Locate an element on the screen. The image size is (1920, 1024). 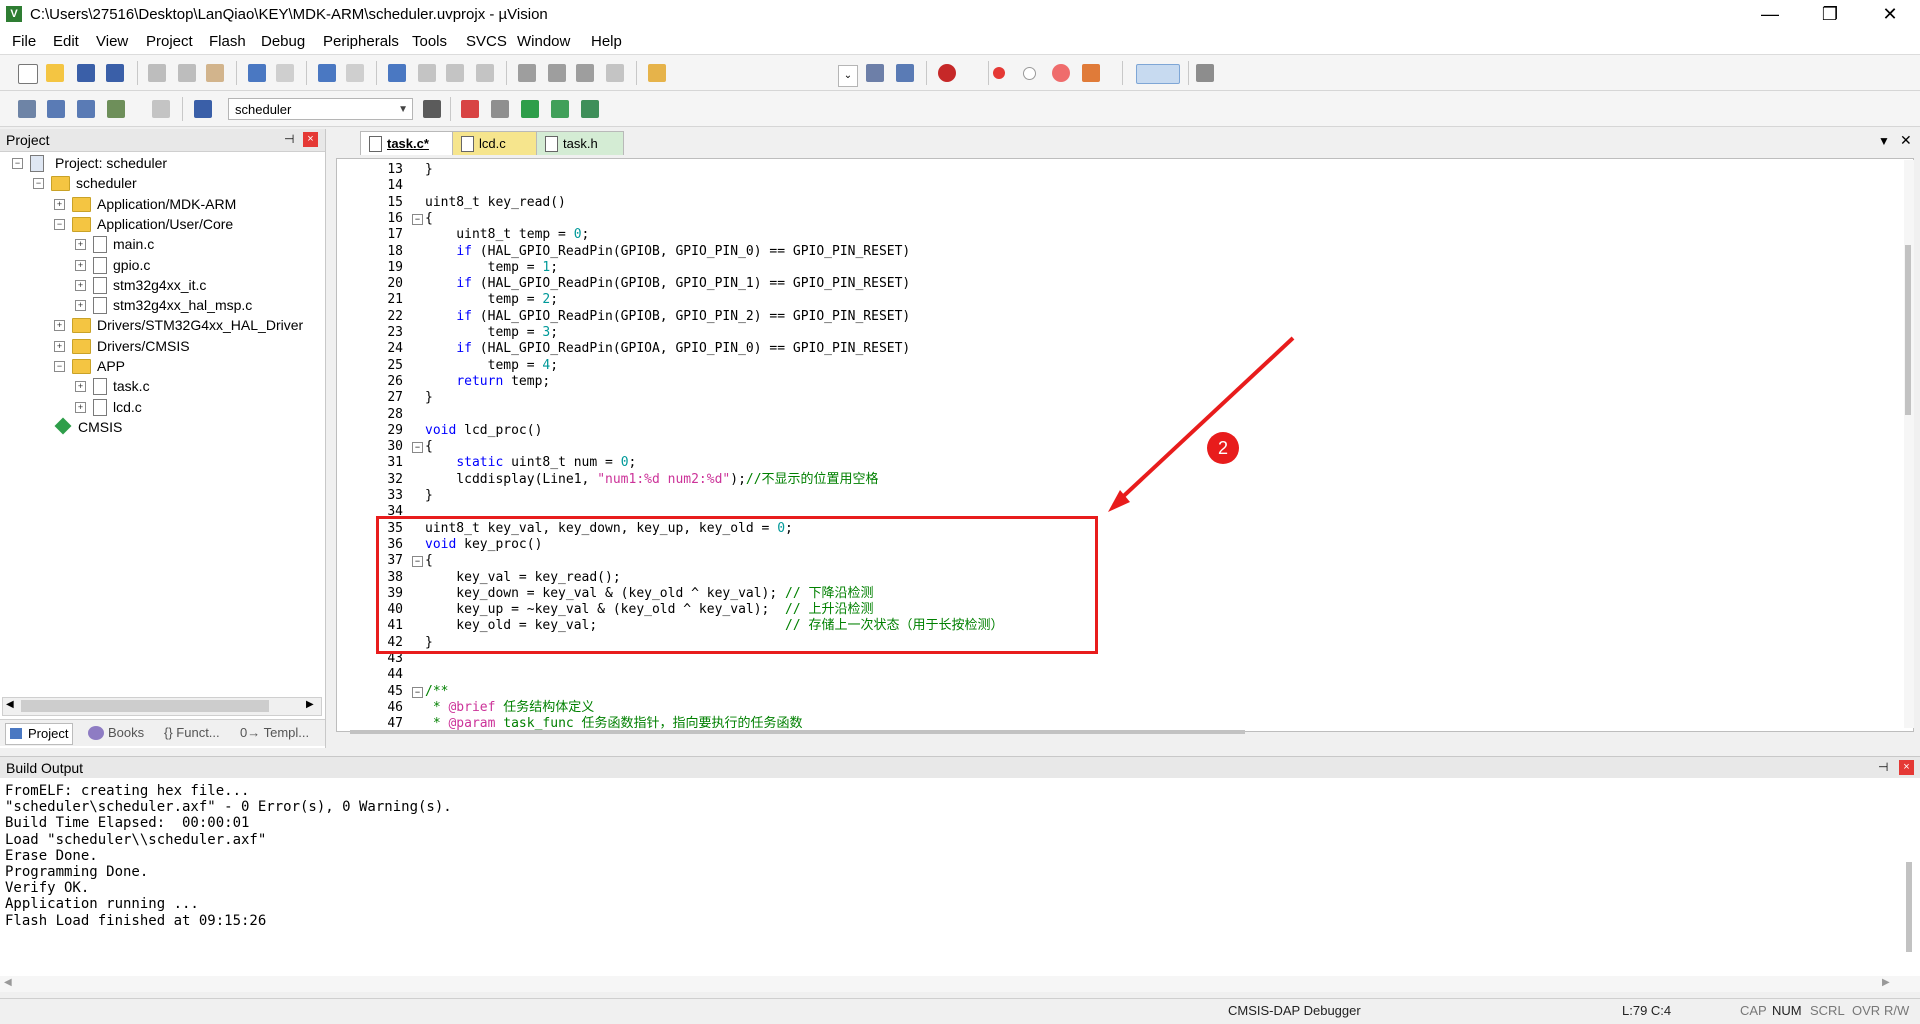
disable-breakpoint-icon is located at coordinates (1029, 73).